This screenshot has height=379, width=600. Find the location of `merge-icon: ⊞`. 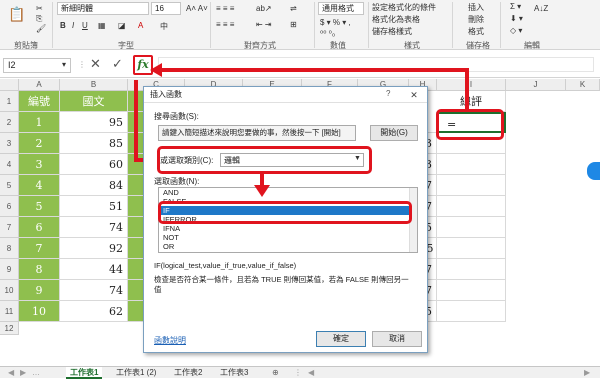

merge-icon: ⊞ is located at coordinates (293, 24).